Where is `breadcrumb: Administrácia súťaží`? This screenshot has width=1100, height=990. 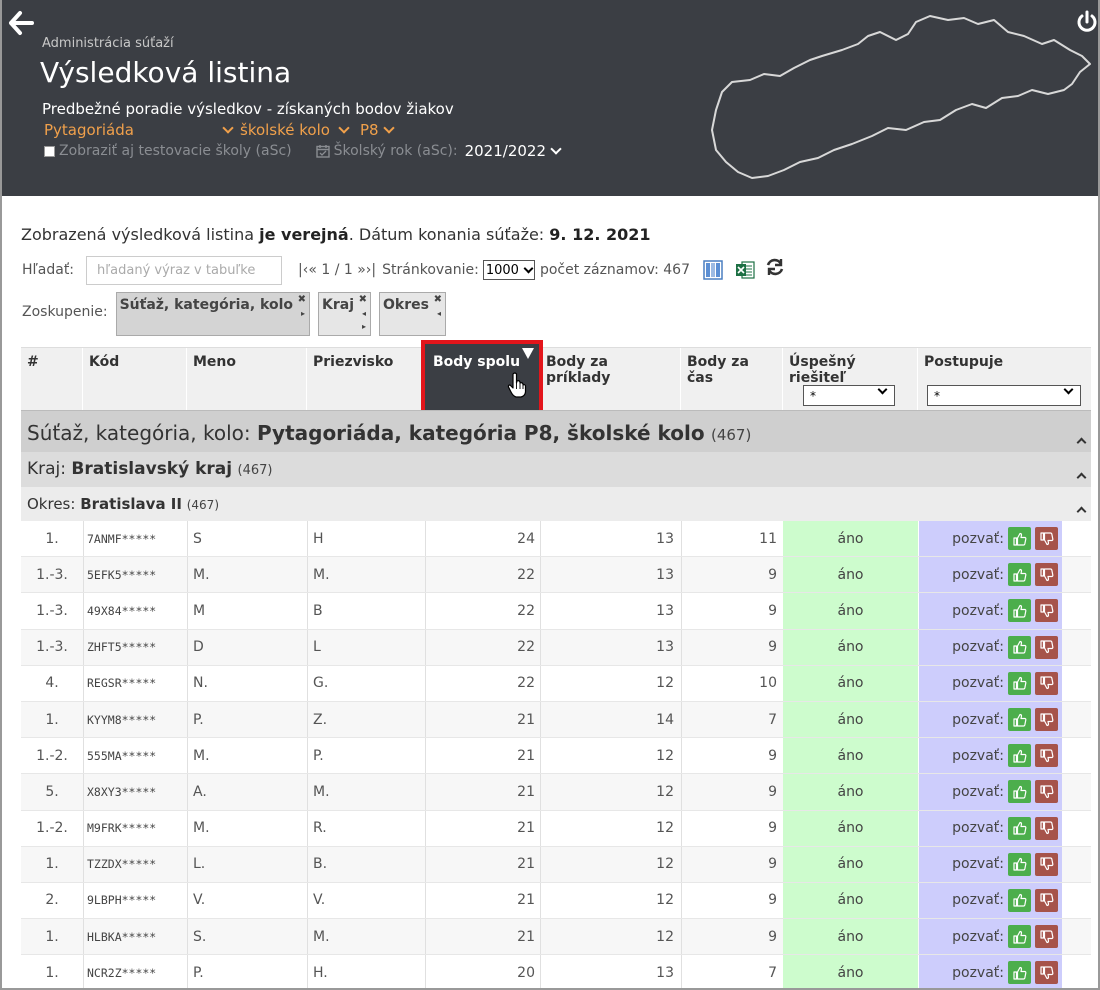 breadcrumb: Administrácia súťaží is located at coordinates (108, 43).